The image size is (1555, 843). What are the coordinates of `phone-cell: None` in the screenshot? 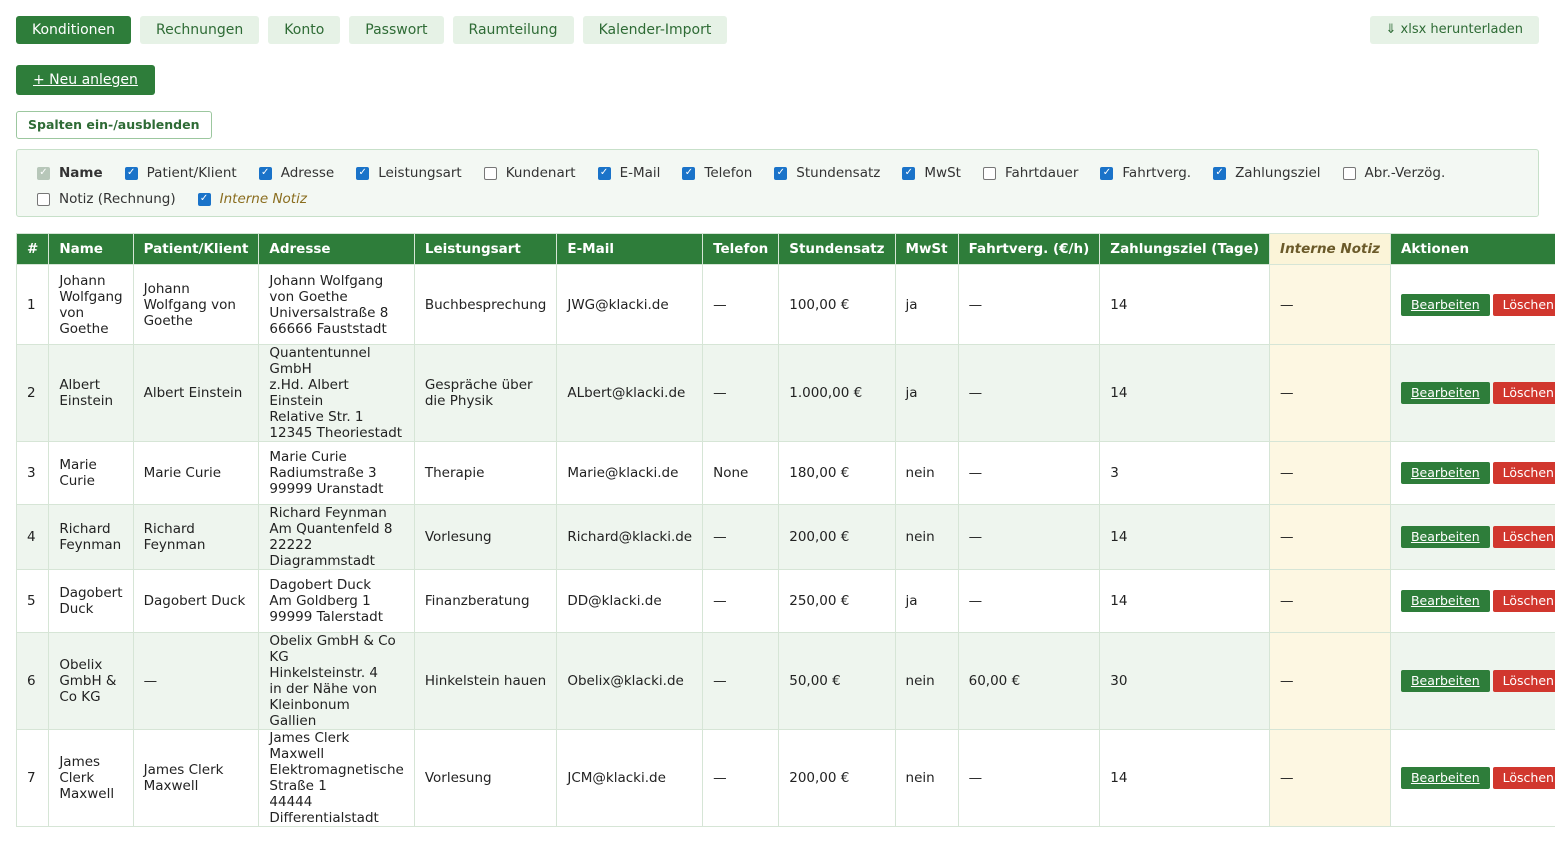 It's located at (741, 473).